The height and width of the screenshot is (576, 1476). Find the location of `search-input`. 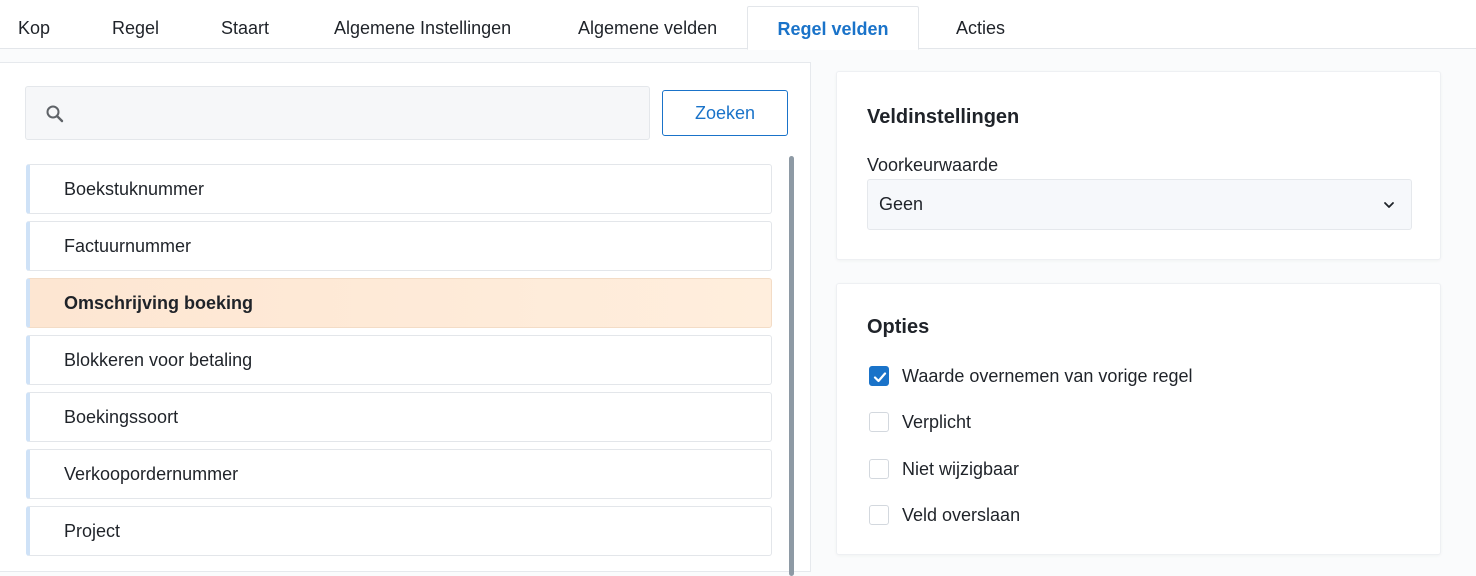

search-input is located at coordinates (359, 113).